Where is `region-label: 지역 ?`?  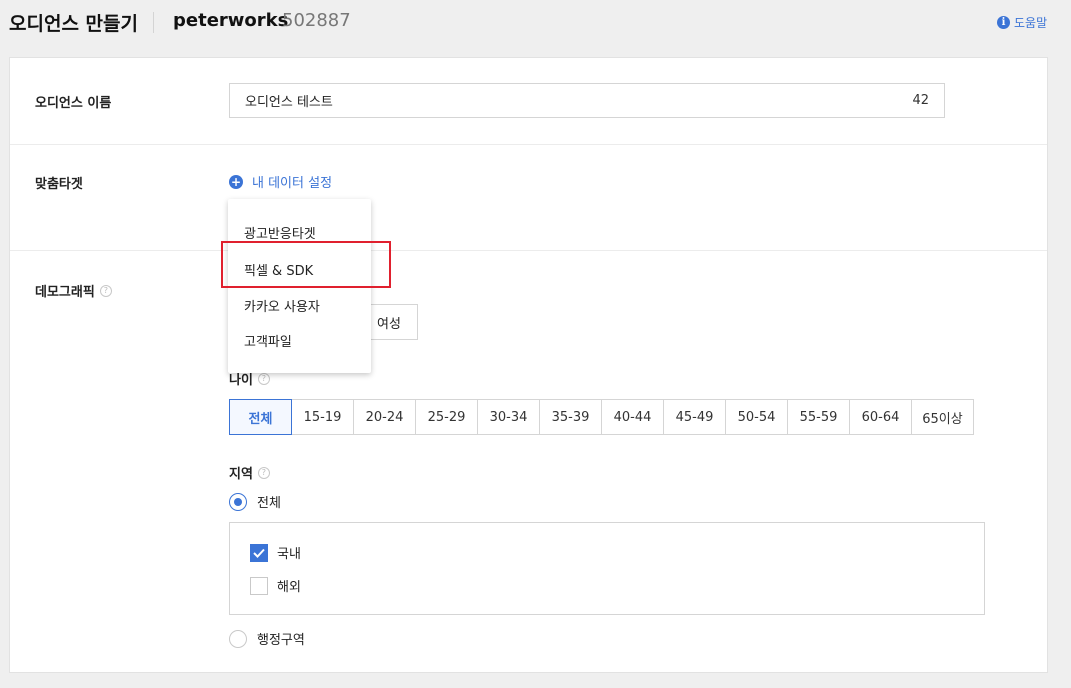 region-label: 지역 ? is located at coordinates (249, 472).